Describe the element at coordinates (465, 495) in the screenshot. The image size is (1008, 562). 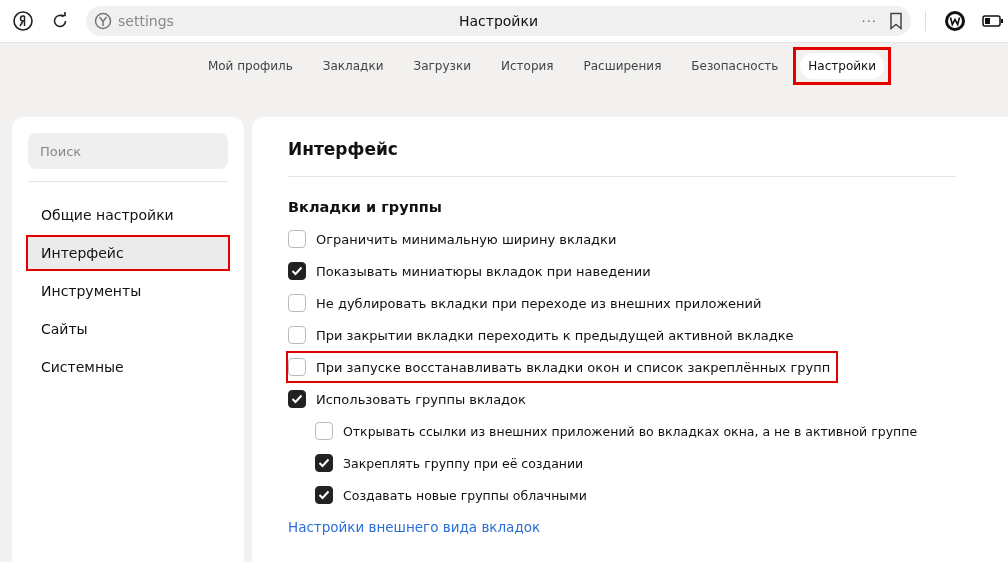
I see `option-label: Создавать новые группы облачными` at that location.